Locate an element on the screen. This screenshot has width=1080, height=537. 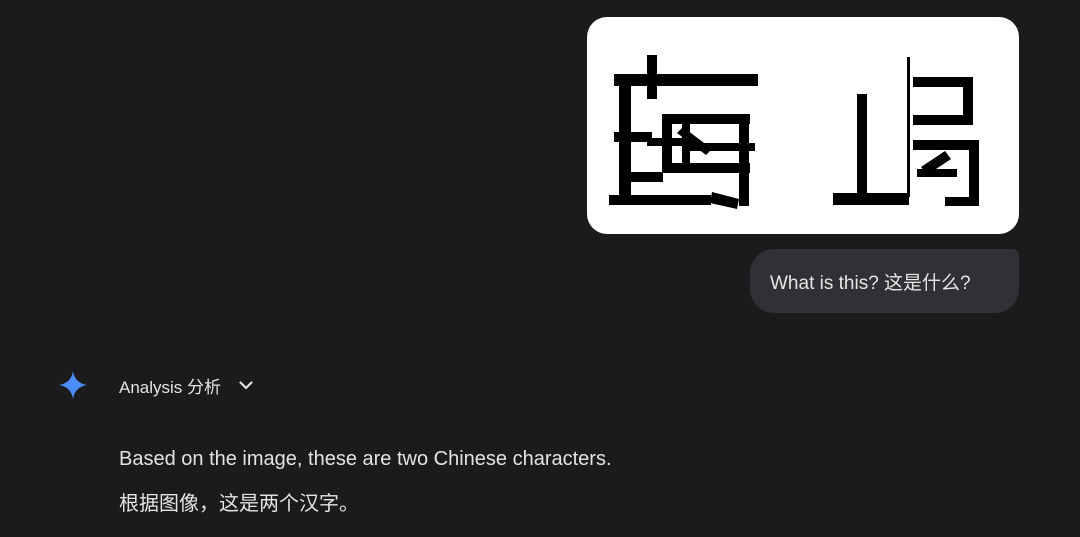
gemini-sparkle-icon is located at coordinates (73, 385).